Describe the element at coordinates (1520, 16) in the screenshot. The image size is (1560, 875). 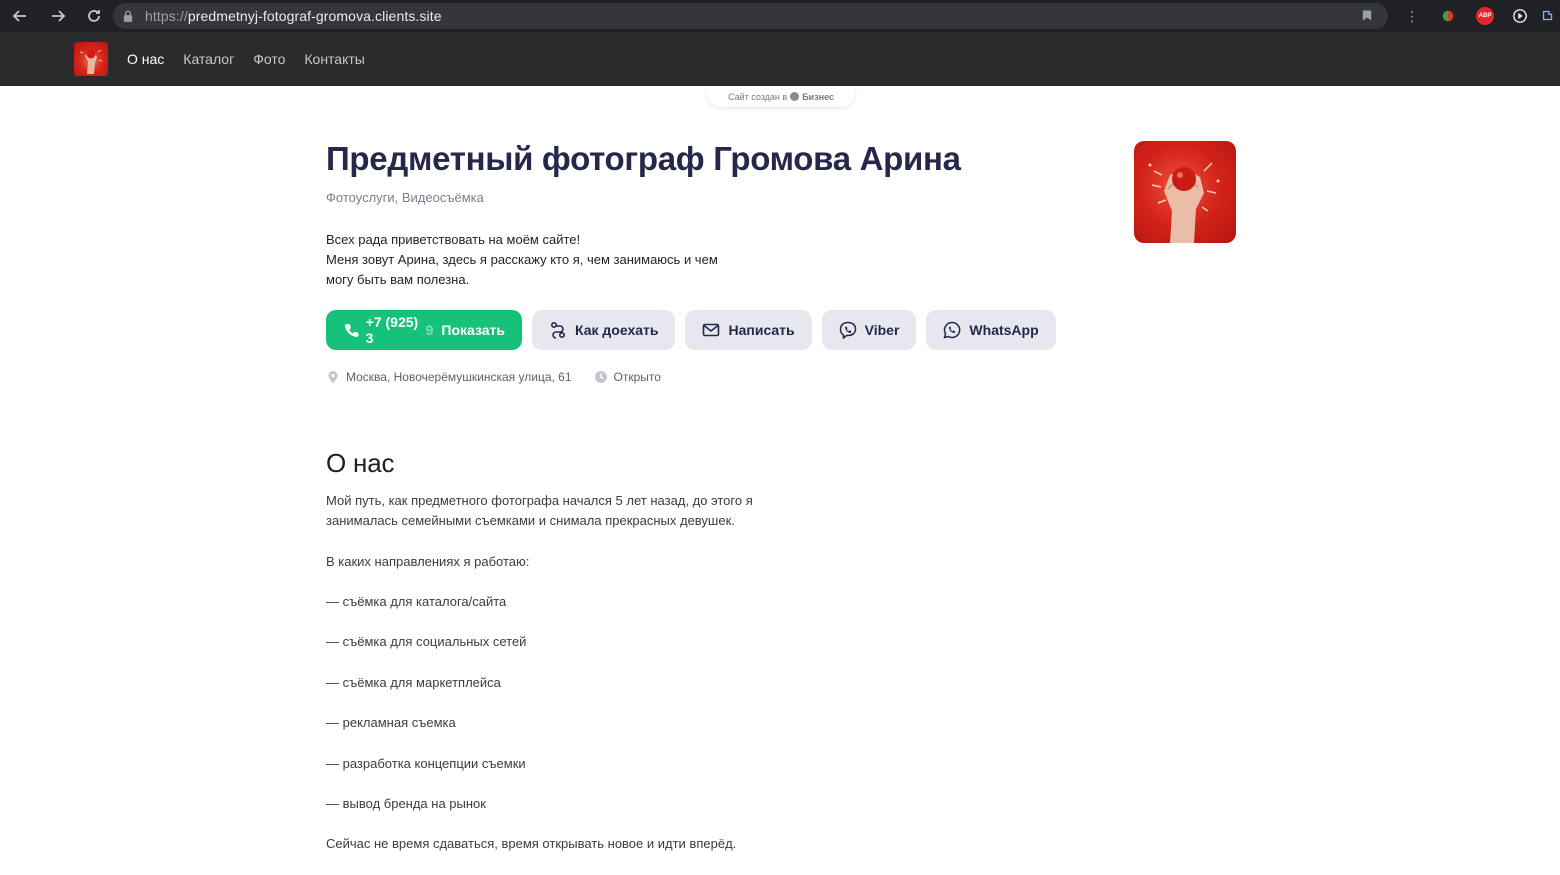
I see `player-extension-icon` at that location.